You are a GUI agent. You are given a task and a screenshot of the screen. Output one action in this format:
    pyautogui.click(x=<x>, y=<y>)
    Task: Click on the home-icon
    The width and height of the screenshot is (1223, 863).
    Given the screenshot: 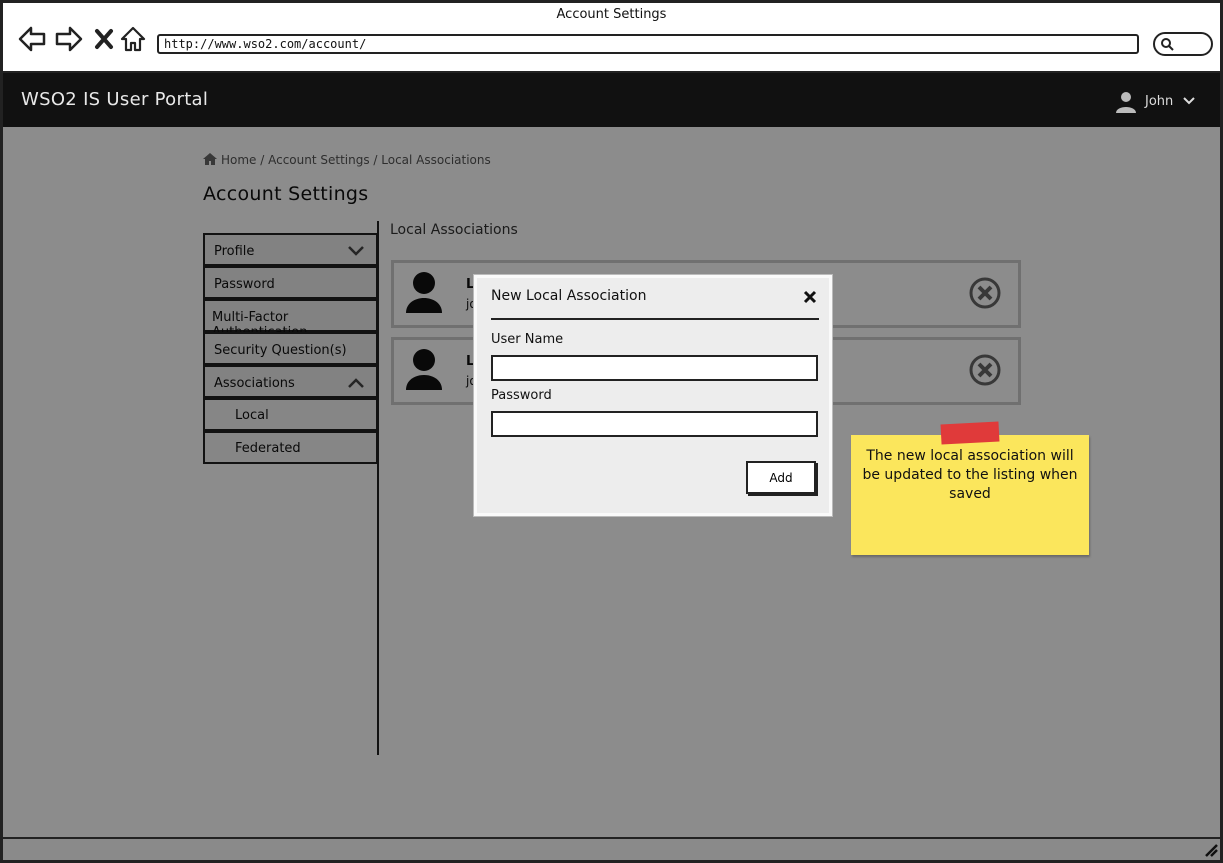 What is the action you would take?
    pyautogui.click(x=133, y=39)
    